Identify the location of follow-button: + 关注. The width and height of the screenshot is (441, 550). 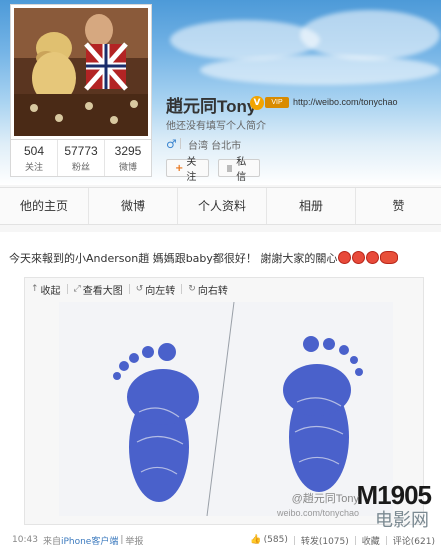
(187, 170).